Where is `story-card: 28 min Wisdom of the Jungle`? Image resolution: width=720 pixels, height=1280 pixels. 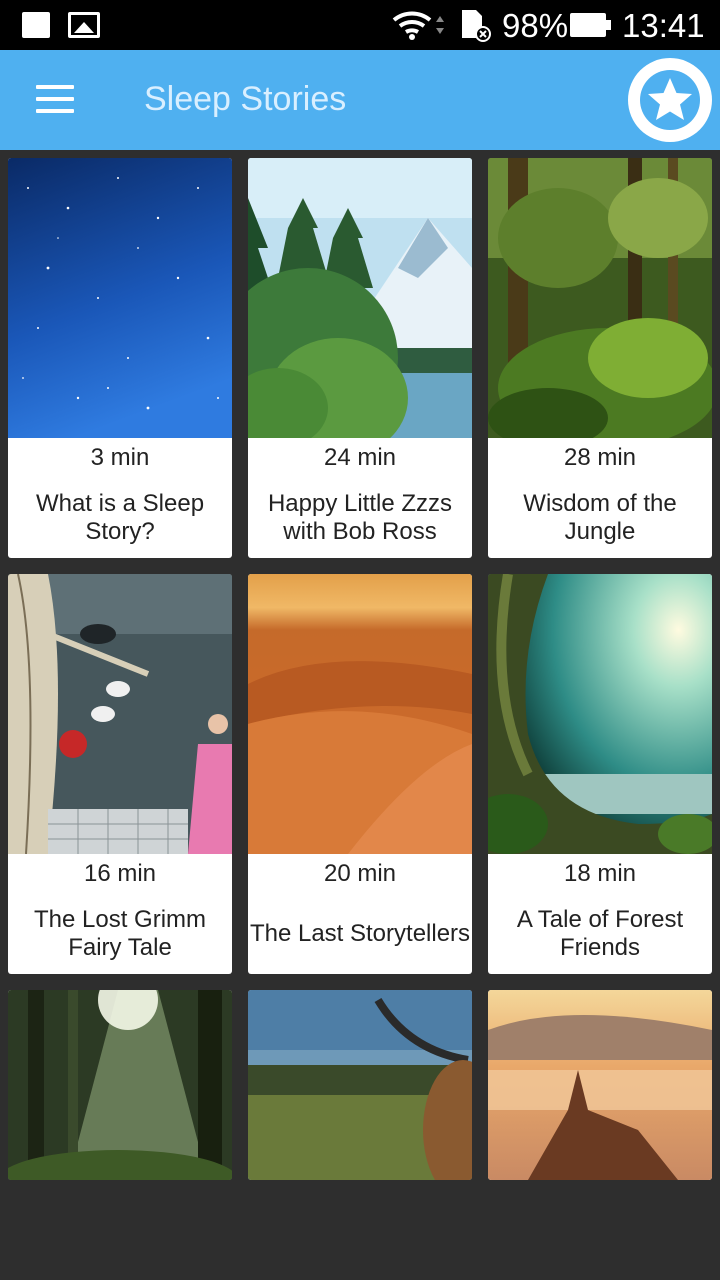
story-card: 28 min Wisdom of the Jungle is located at coordinates (600, 358).